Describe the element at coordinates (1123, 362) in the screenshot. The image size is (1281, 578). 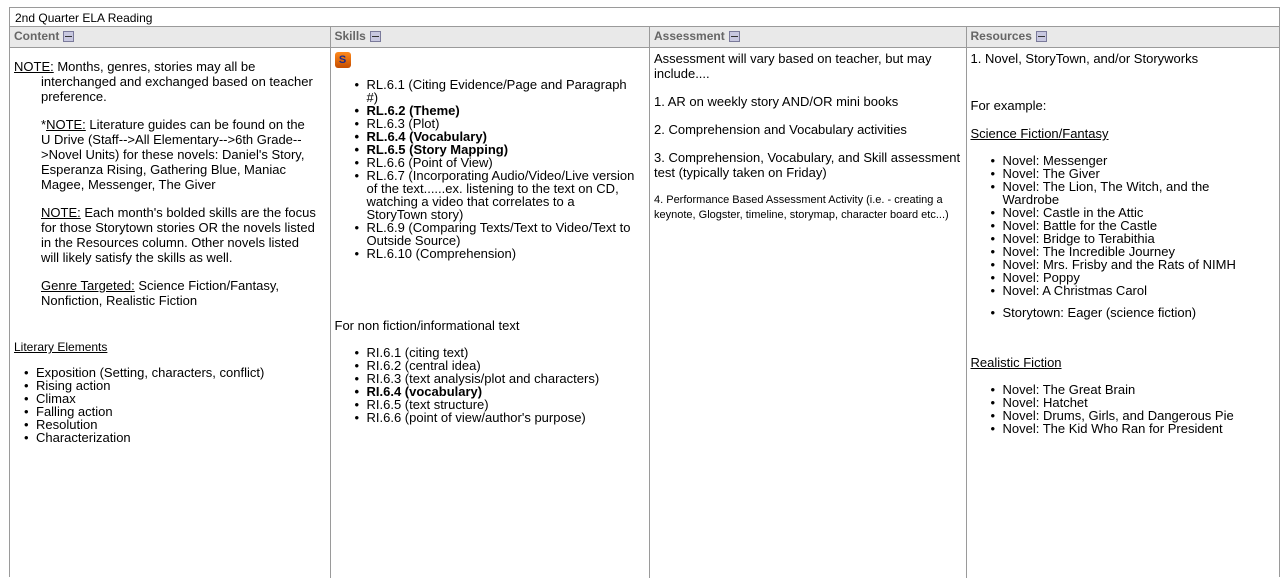
I see `realistic-heading: Realistic Fiction` at that location.